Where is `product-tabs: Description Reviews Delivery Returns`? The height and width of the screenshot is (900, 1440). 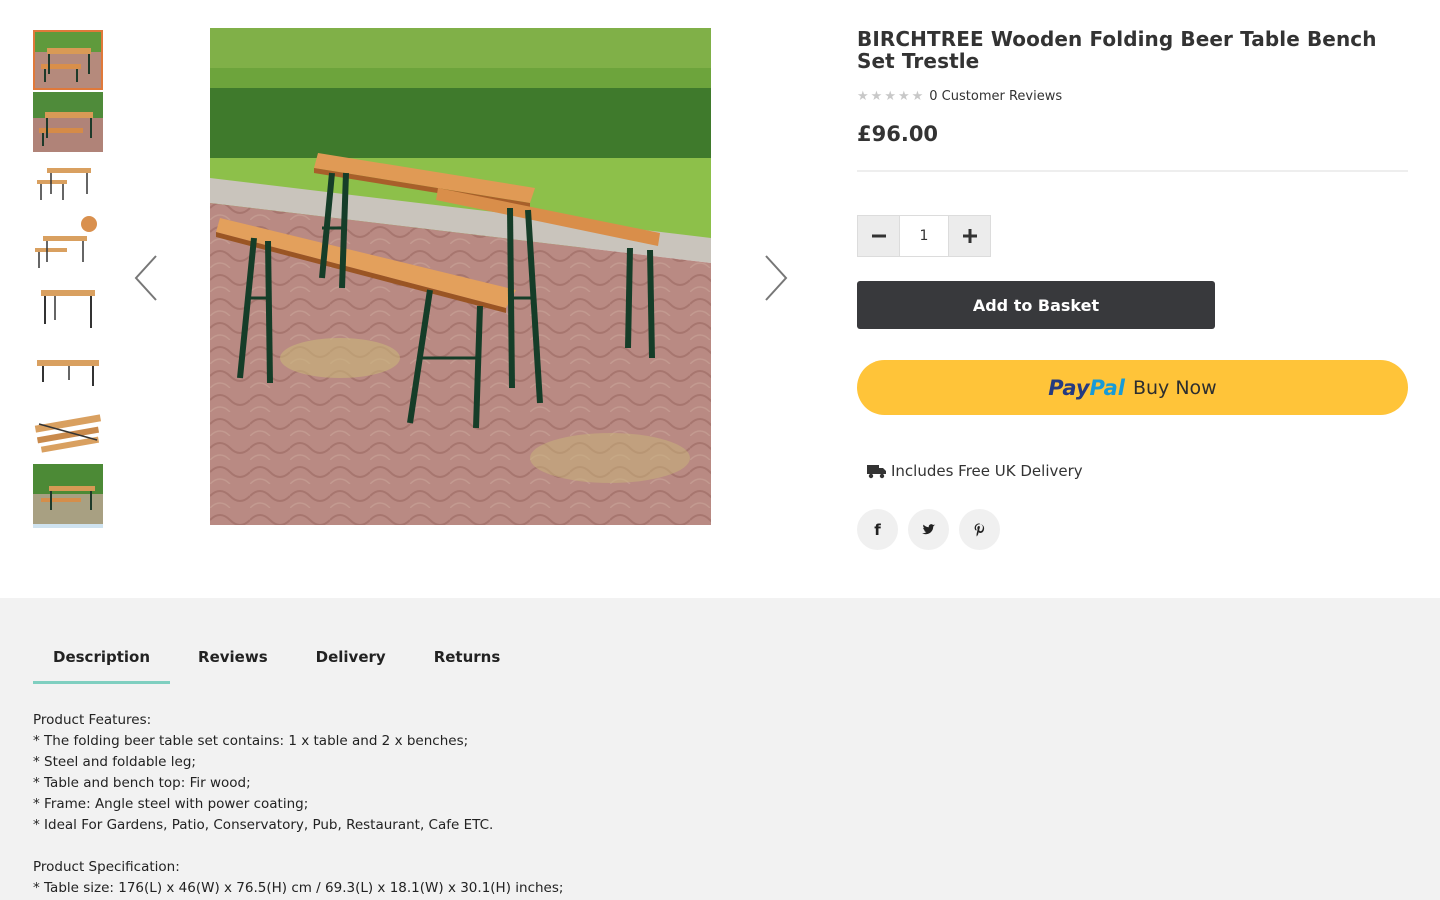 product-tabs: Description Reviews Delivery Returns is located at coordinates (276, 663).